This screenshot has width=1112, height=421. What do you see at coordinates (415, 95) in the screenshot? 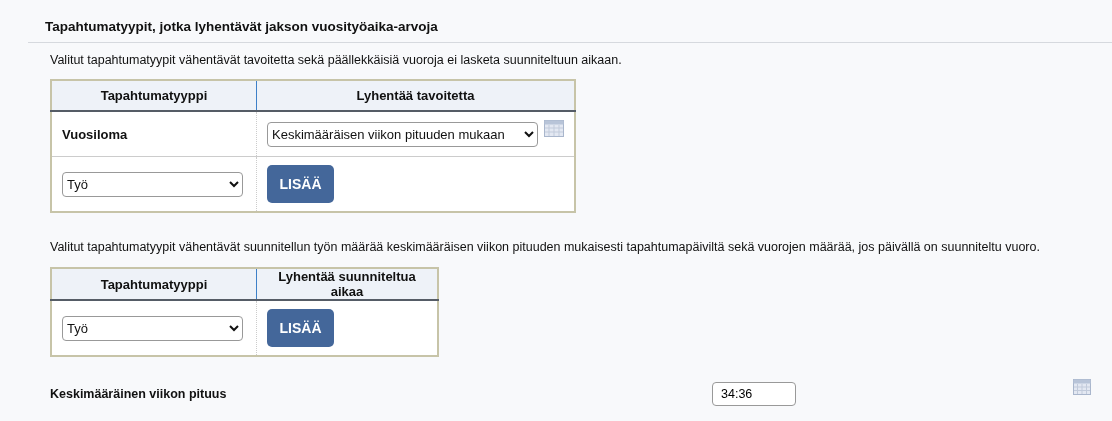
I see `column-header: Lyhentää tavoitetta` at bounding box center [415, 95].